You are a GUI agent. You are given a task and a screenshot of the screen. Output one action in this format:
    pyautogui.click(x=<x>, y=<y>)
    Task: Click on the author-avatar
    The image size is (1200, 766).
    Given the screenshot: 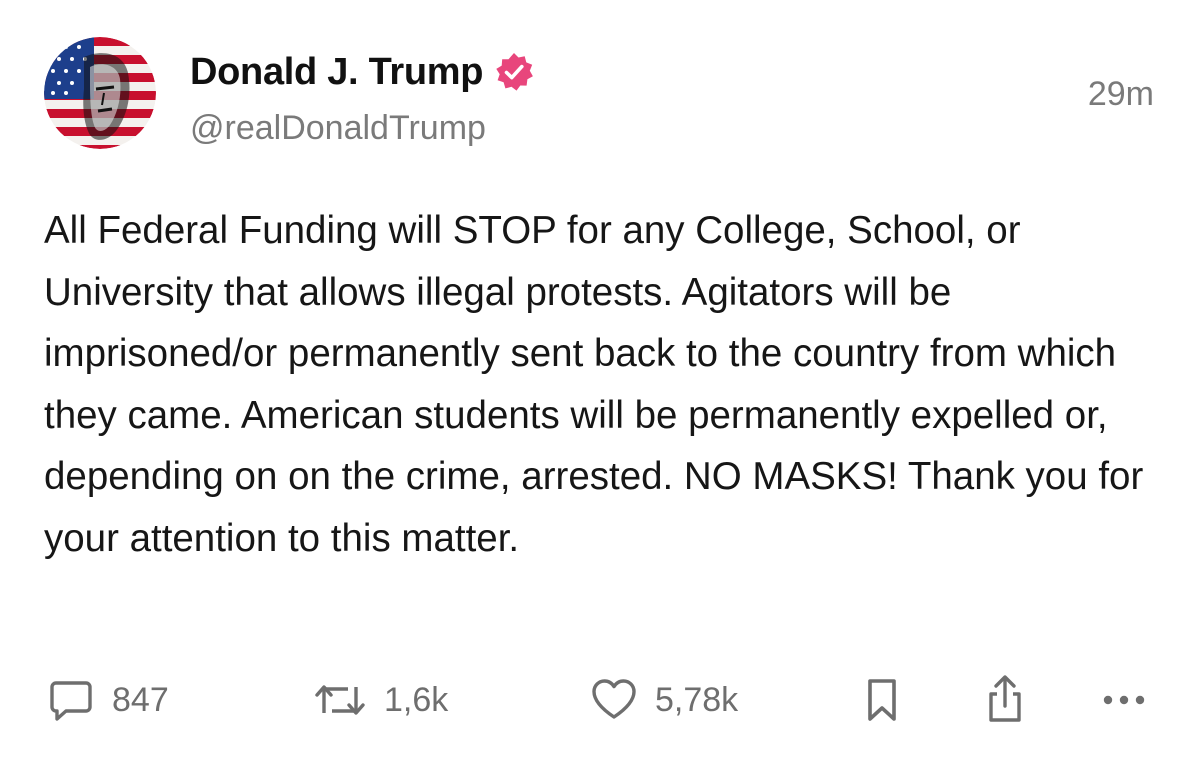 What is the action you would take?
    pyautogui.click(x=100, y=93)
    